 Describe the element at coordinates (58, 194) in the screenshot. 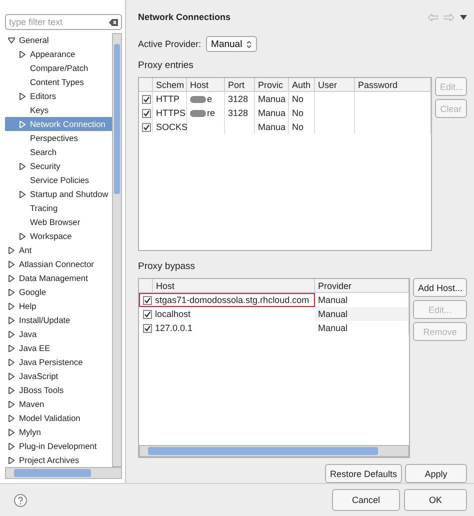

I see `tree-item: Startup and Shutdow` at that location.